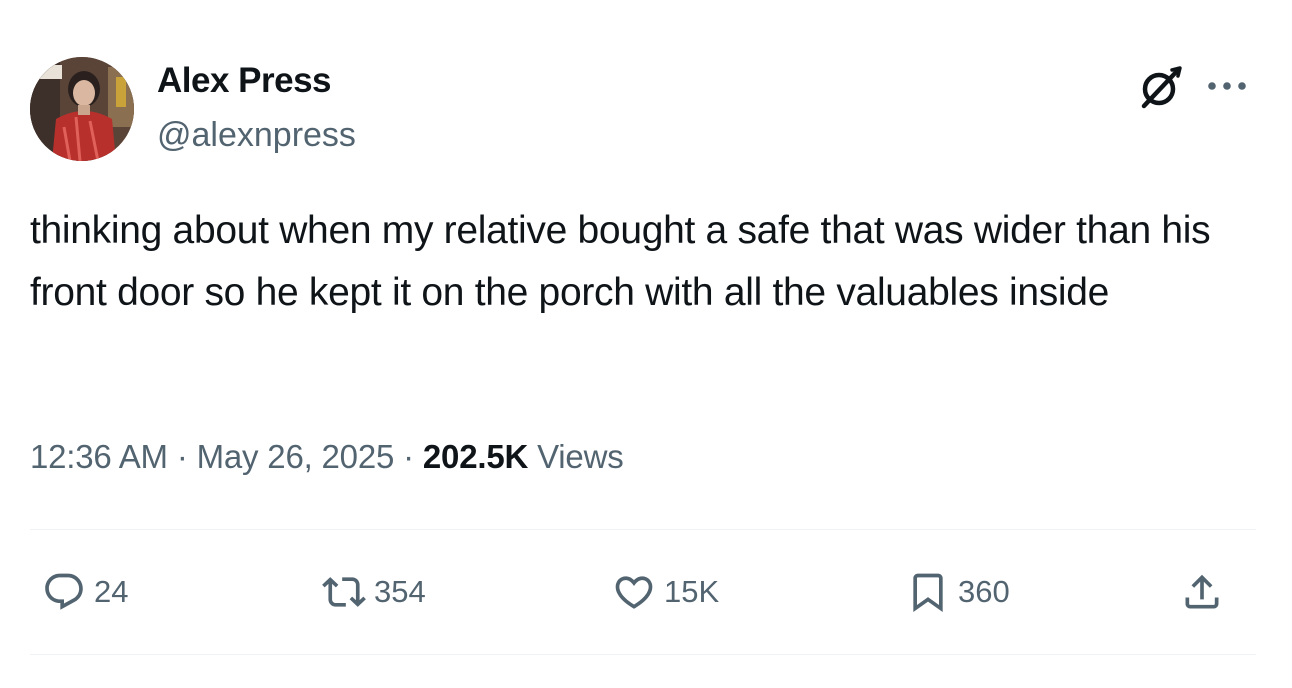 This screenshot has width=1292, height=688. What do you see at coordinates (256, 135) in the screenshot?
I see `user-handle: @alexnpress` at bounding box center [256, 135].